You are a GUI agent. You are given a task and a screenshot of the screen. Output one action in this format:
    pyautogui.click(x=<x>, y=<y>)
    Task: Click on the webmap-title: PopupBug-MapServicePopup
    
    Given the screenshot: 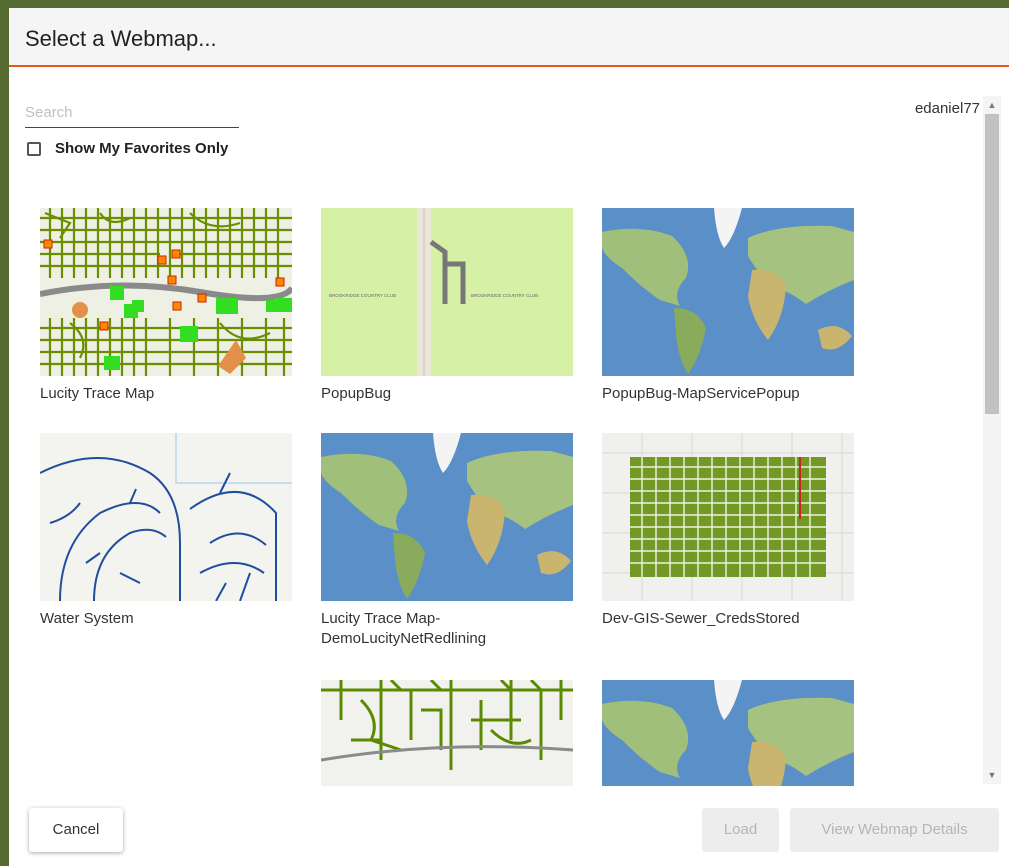 What is the action you would take?
    pyautogui.click(x=701, y=393)
    